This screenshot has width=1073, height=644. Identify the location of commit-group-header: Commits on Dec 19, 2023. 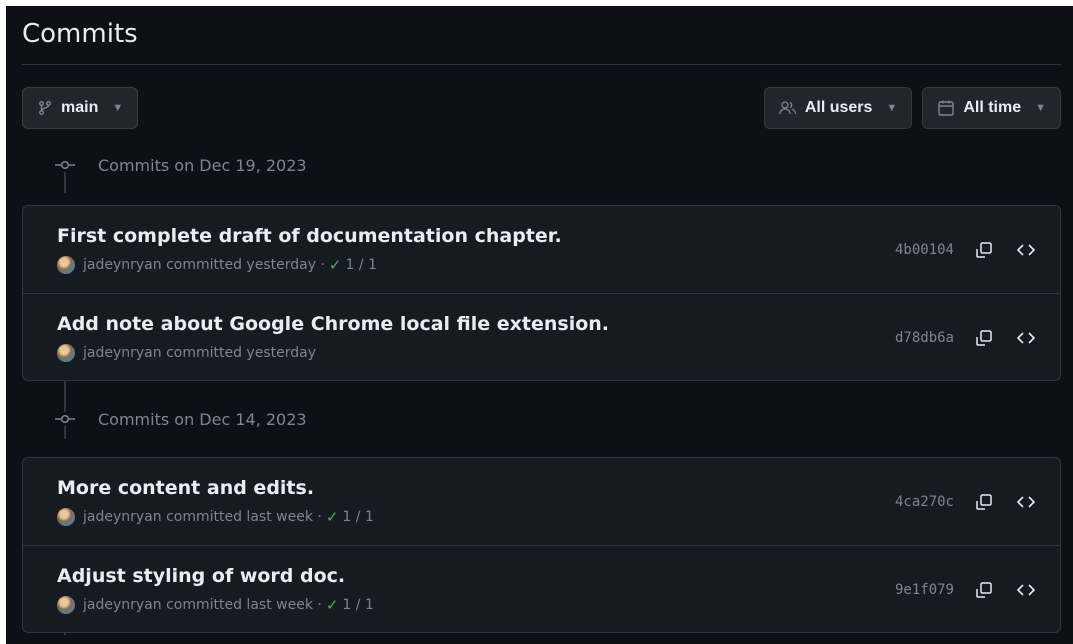
(541, 165).